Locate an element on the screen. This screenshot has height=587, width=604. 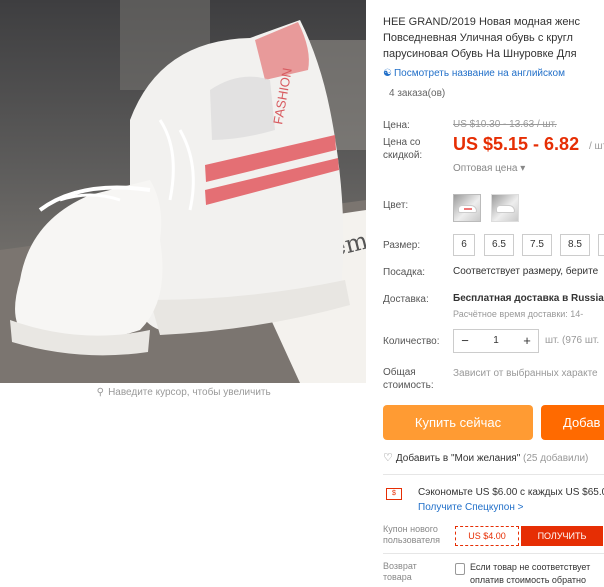
magnifier-icon: ⚲ is located at coordinates (100, 392).